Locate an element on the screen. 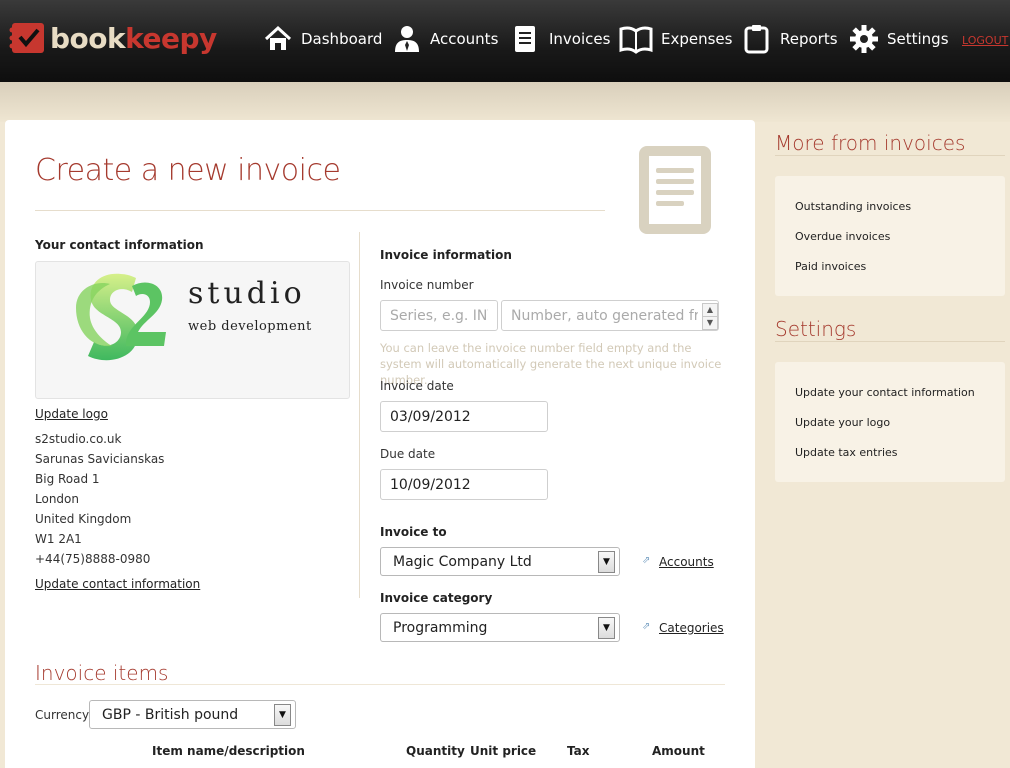  invoice-date-input is located at coordinates (464, 416).